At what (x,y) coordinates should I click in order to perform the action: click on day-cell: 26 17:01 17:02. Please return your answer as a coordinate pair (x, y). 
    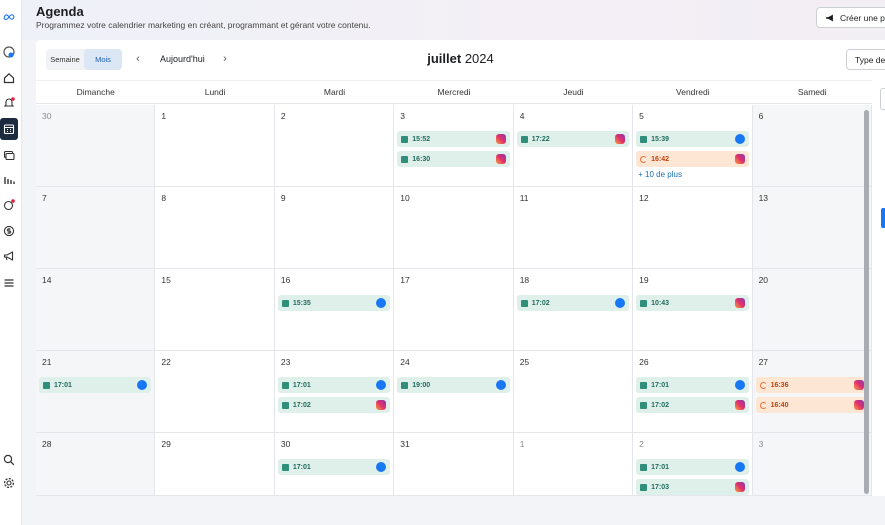
    Looking at the image, I should click on (693, 392).